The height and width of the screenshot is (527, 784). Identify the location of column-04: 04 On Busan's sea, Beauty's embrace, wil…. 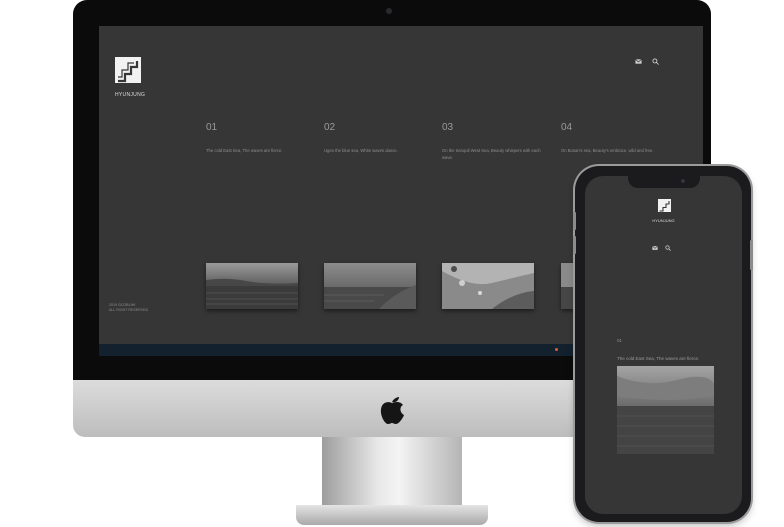
(611, 138).